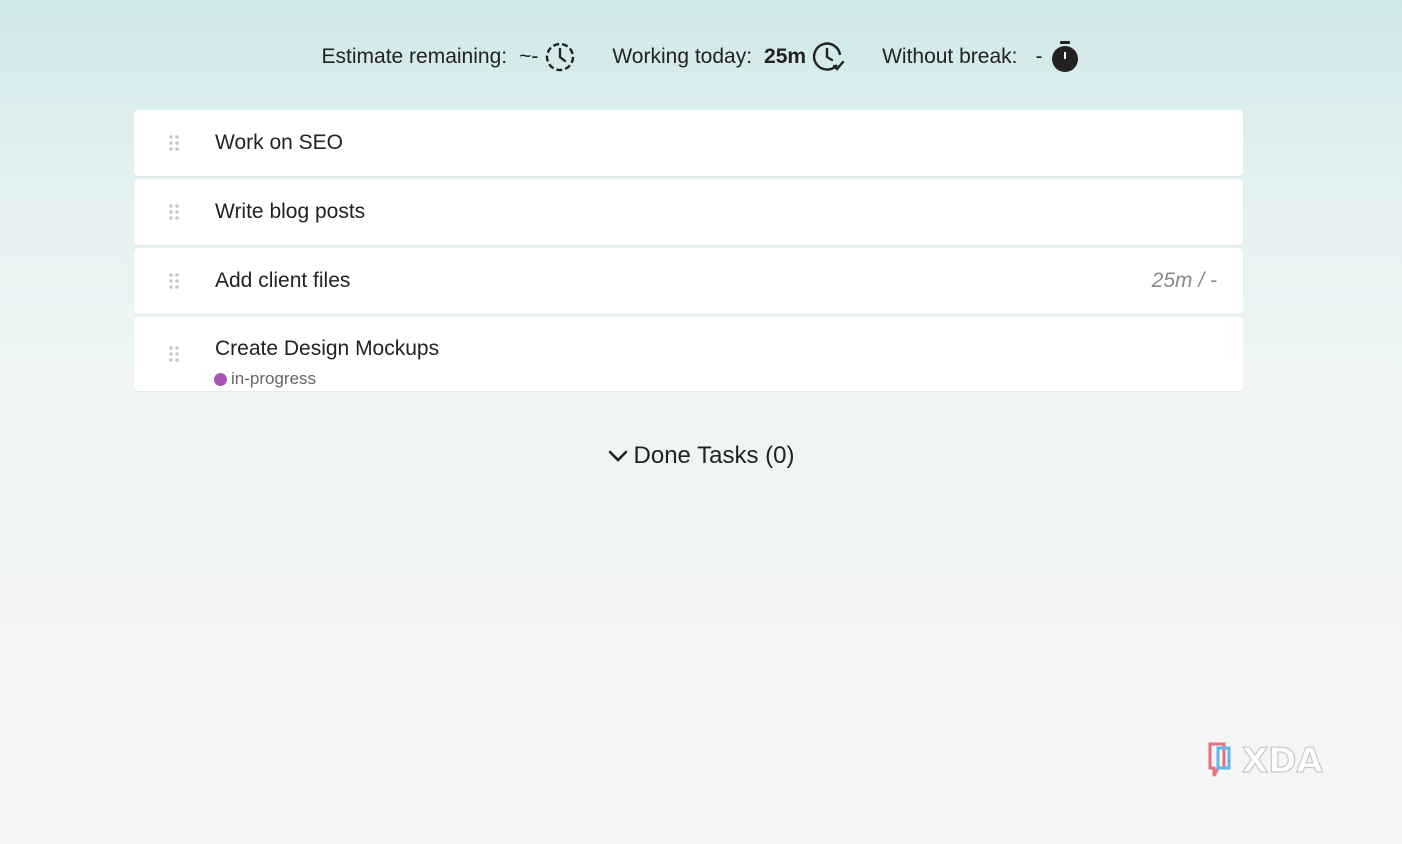  What do you see at coordinates (617, 456) in the screenshot?
I see `chevron-down-icon` at bounding box center [617, 456].